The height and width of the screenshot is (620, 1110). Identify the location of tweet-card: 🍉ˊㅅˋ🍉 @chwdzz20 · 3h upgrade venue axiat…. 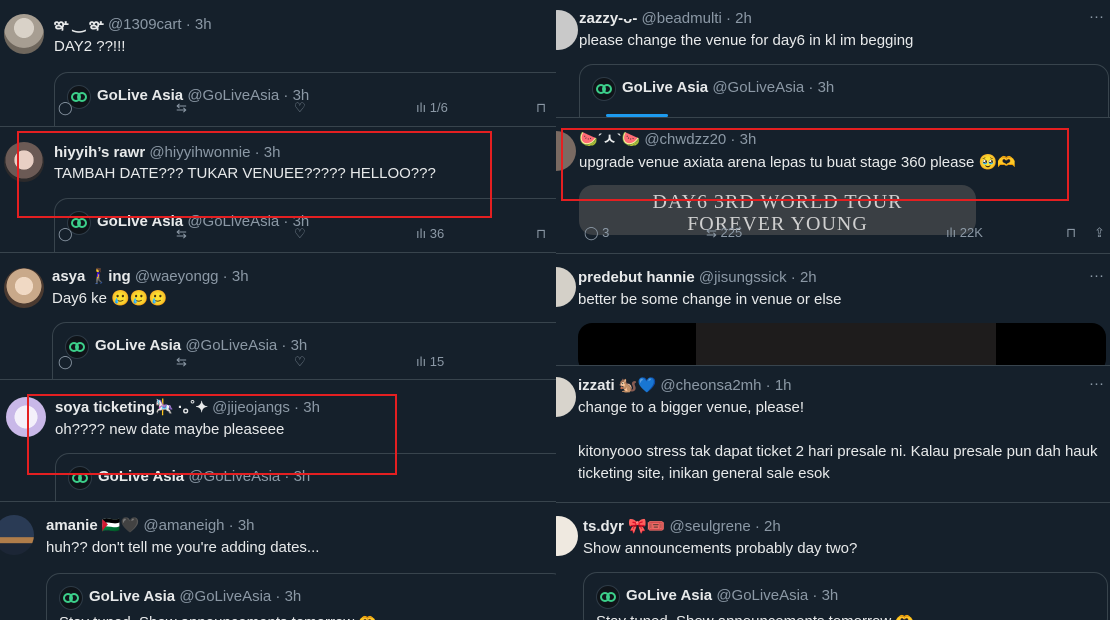
(833, 186).